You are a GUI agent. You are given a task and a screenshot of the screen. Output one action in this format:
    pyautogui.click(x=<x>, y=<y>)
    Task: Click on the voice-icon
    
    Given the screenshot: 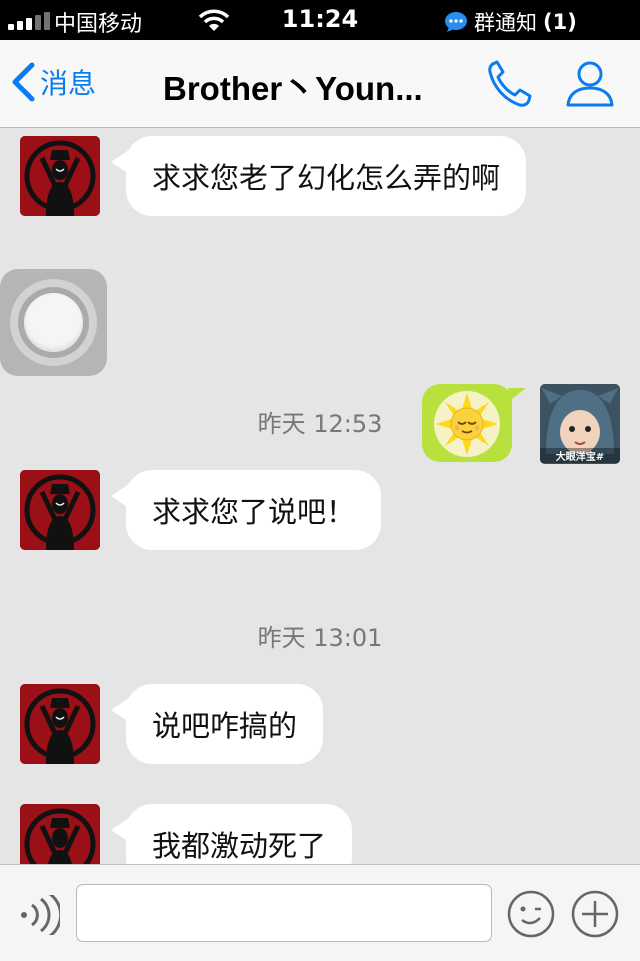 What is the action you would take?
    pyautogui.click(x=38, y=915)
    